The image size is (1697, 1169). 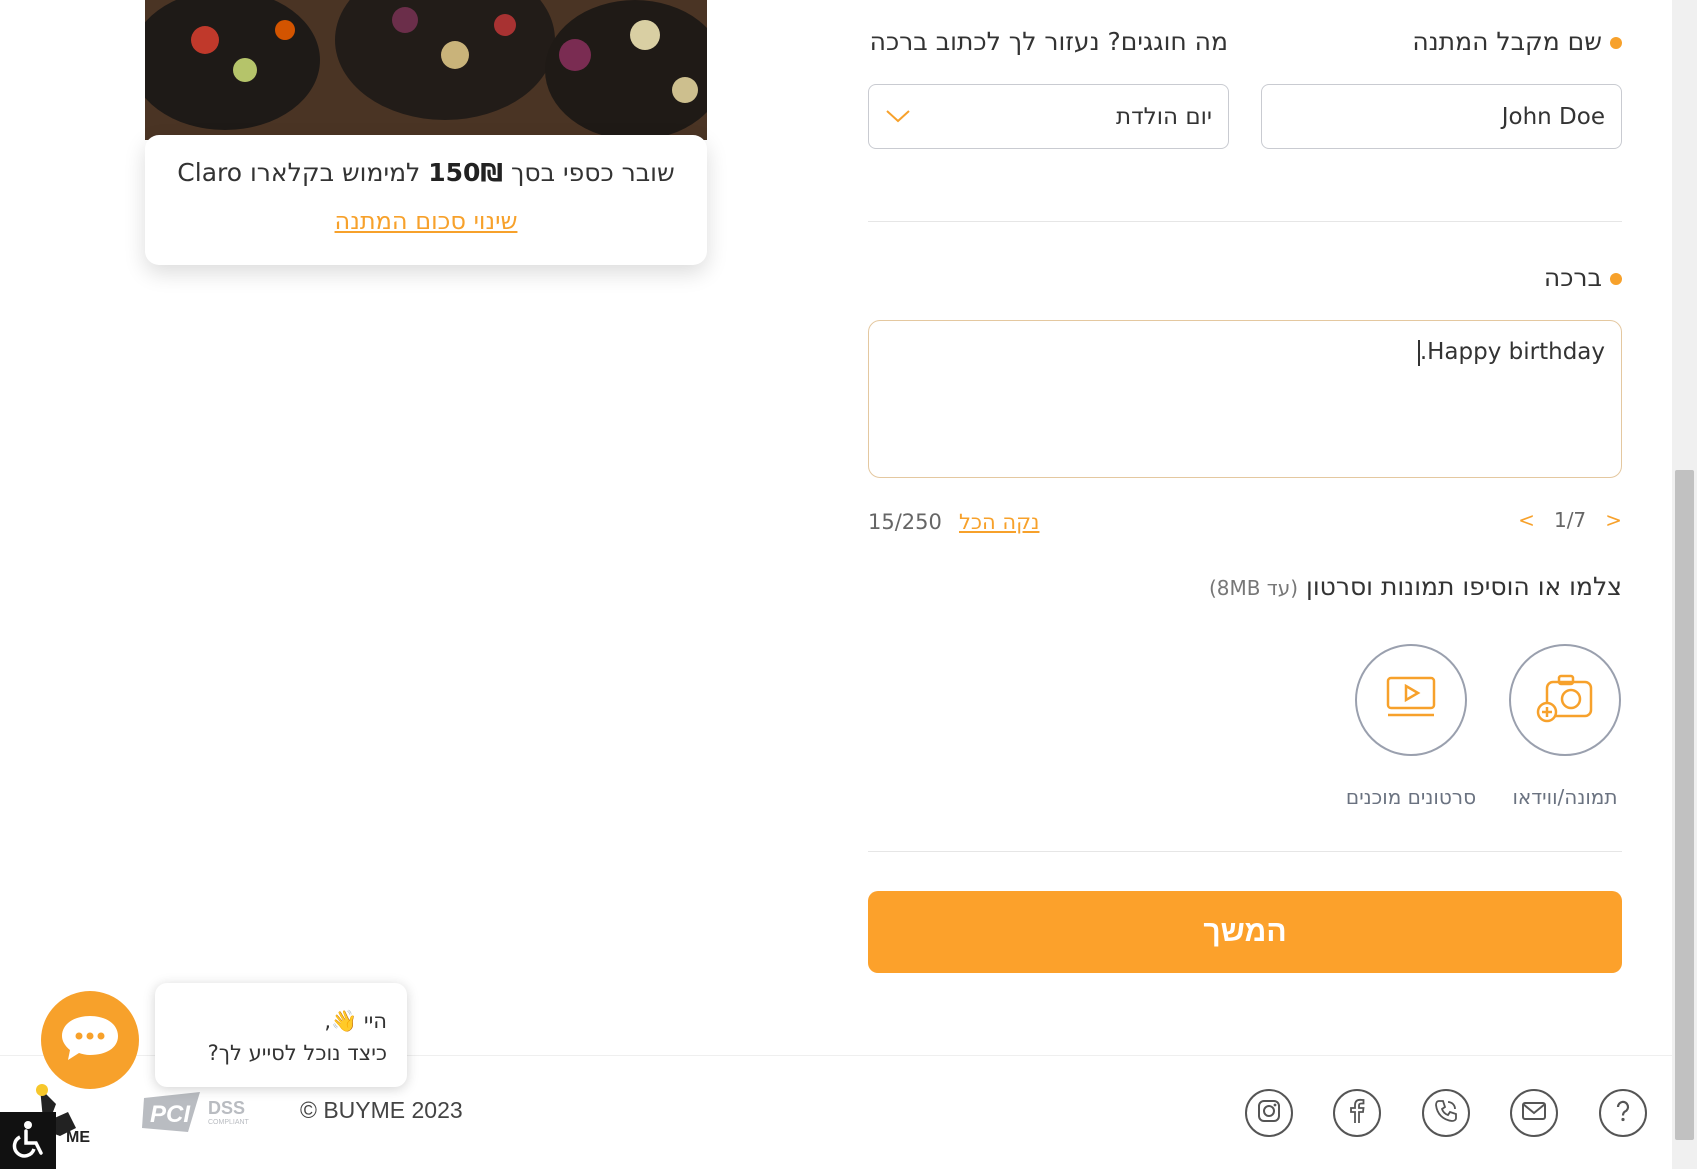 What do you see at coordinates (1684, 805) in the screenshot?
I see `scrollbar-thumb` at bounding box center [1684, 805].